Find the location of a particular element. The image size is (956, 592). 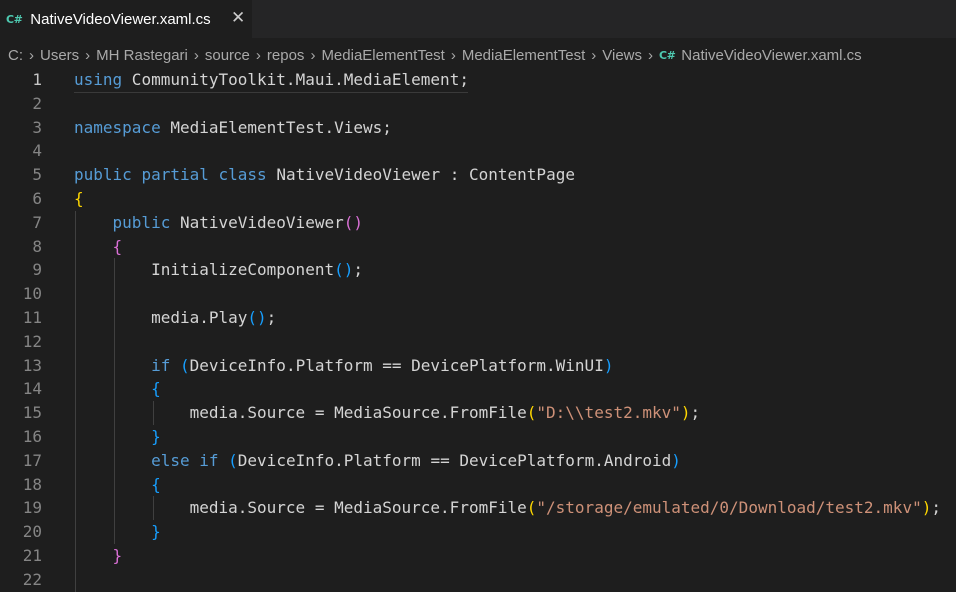

code-line: 21 } is located at coordinates (478, 556).